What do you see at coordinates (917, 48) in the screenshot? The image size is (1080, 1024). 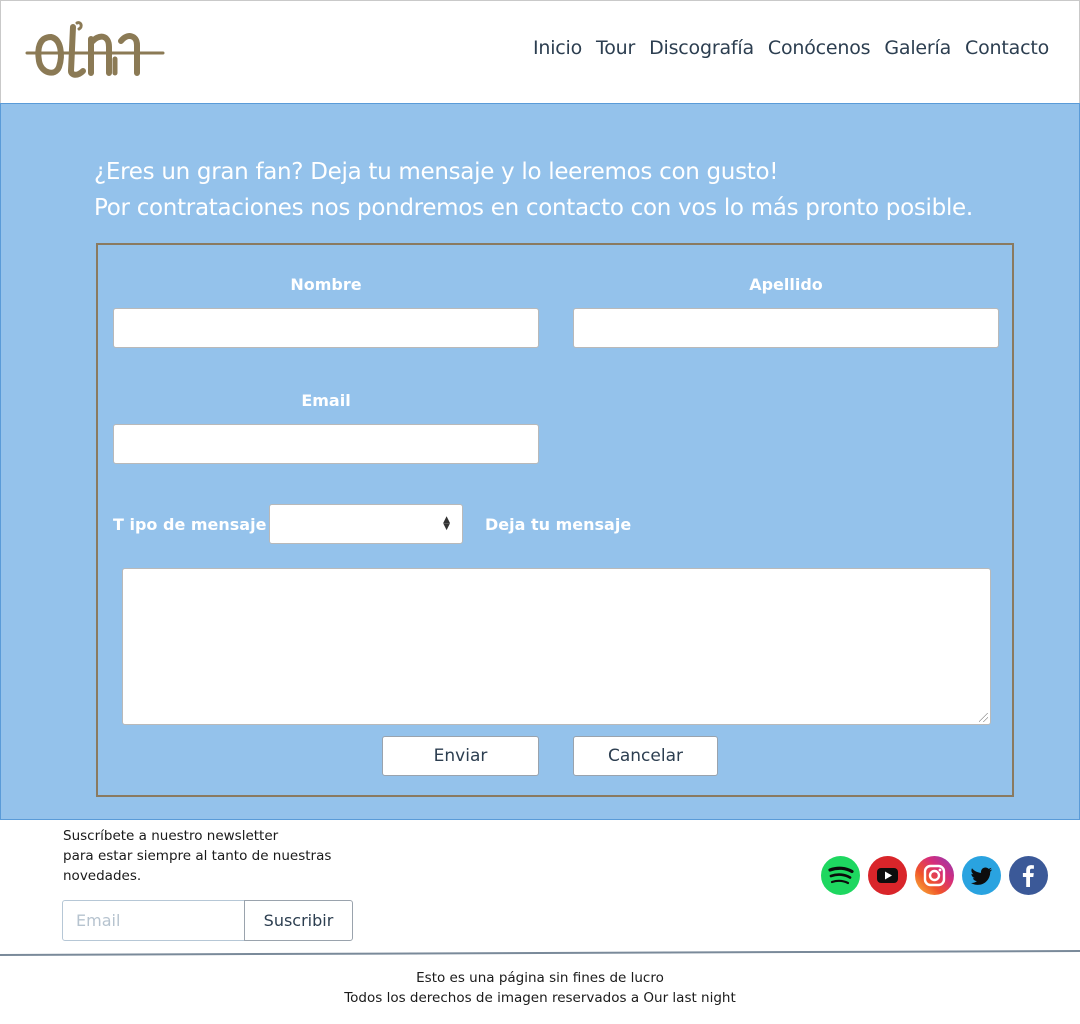 I see `nav-galeria: Galería` at bounding box center [917, 48].